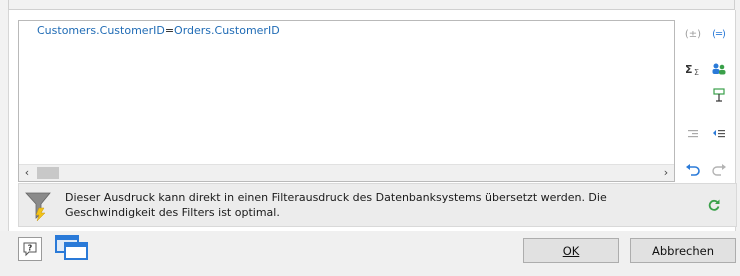 The image size is (740, 276). What do you see at coordinates (719, 95) in the screenshot?
I see `insert-field-icon` at bounding box center [719, 95].